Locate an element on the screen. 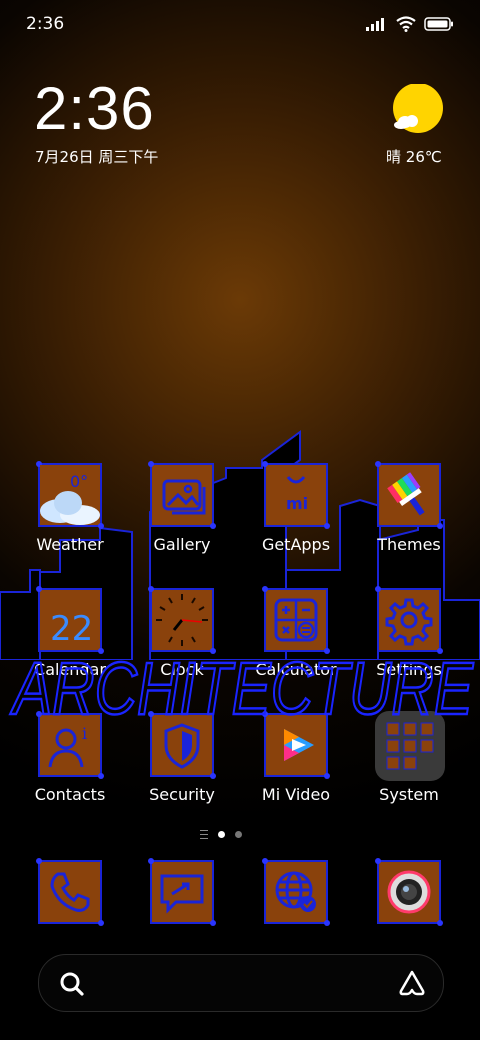 The image size is (480, 1040). app-label-getapps: GetApps is located at coordinates (296, 544).